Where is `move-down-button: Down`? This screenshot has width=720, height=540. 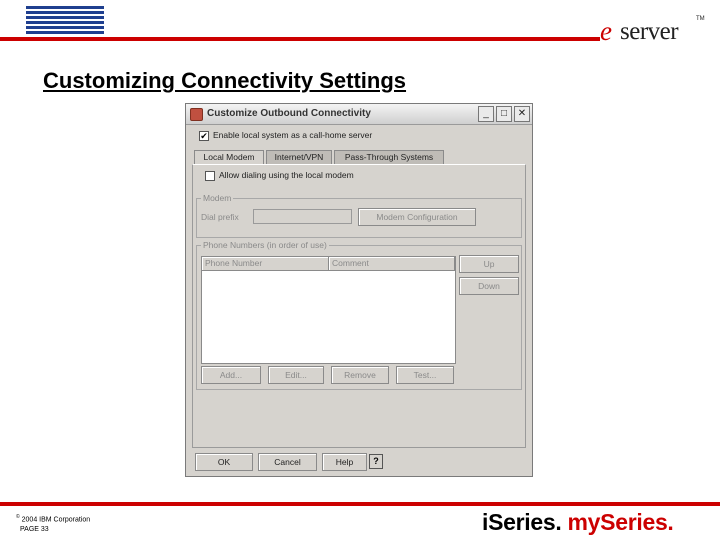 move-down-button: Down is located at coordinates (489, 286).